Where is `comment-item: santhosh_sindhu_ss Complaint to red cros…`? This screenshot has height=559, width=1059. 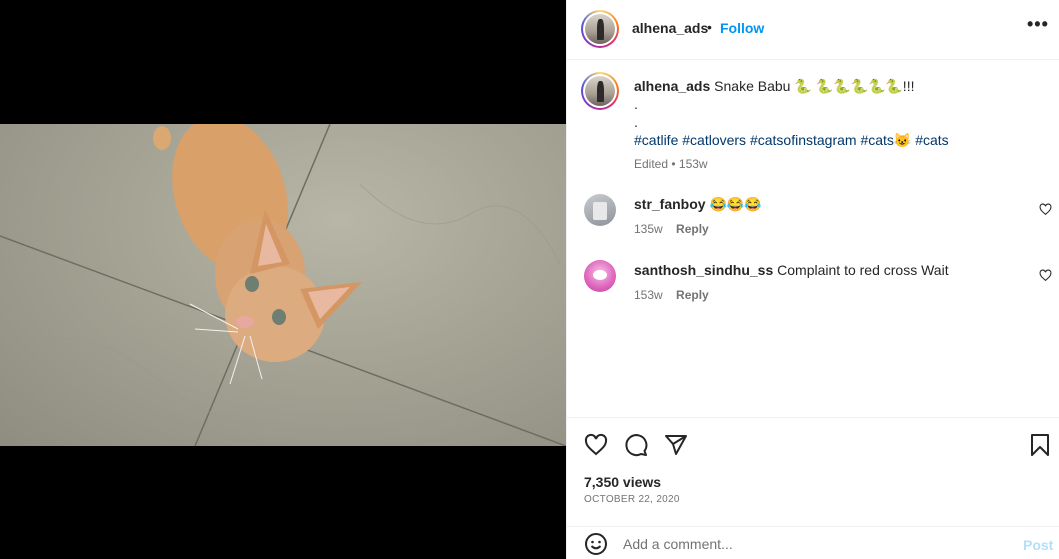
comment-item: santhosh_sindhu_ss Complaint to red cros… is located at coordinates (791, 270).